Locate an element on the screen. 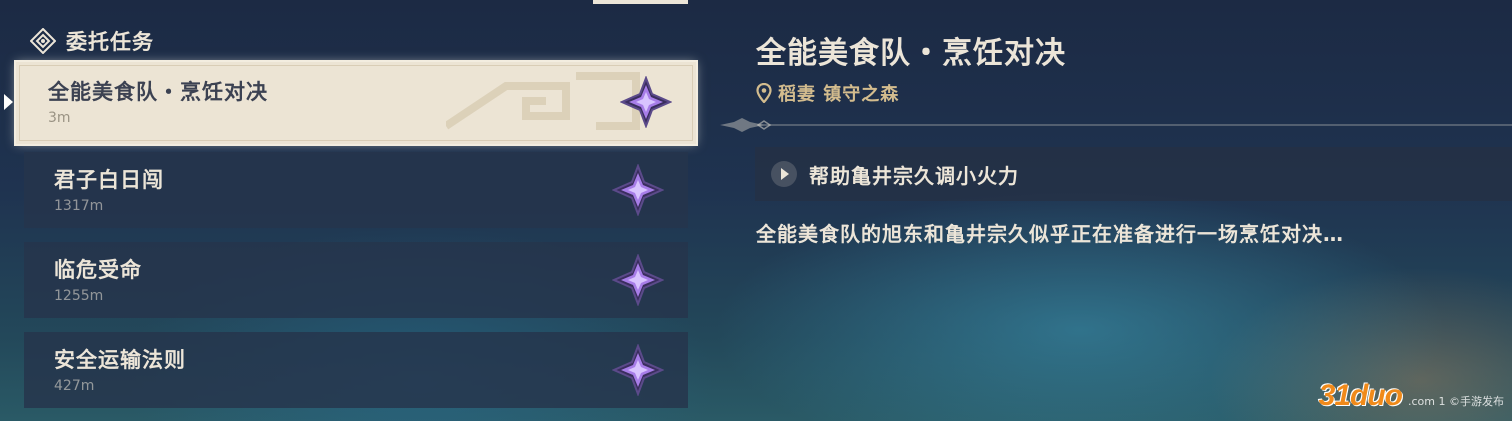  location-pin-icon is located at coordinates (764, 93).